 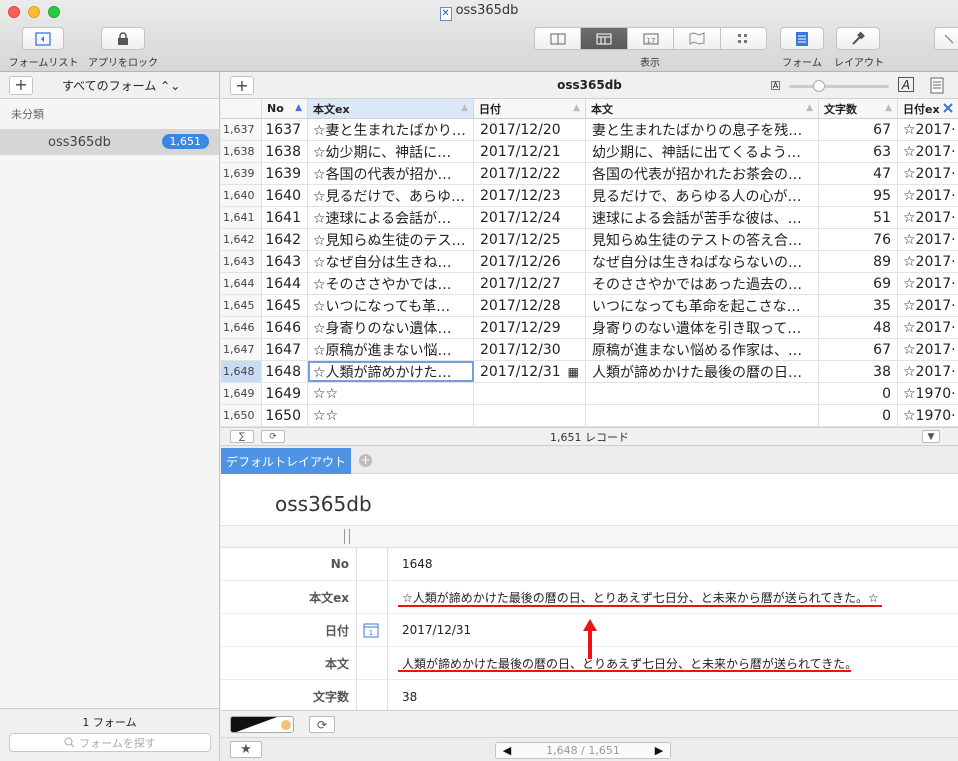 I want to click on no-cell: 1641, so click(x=285, y=217).